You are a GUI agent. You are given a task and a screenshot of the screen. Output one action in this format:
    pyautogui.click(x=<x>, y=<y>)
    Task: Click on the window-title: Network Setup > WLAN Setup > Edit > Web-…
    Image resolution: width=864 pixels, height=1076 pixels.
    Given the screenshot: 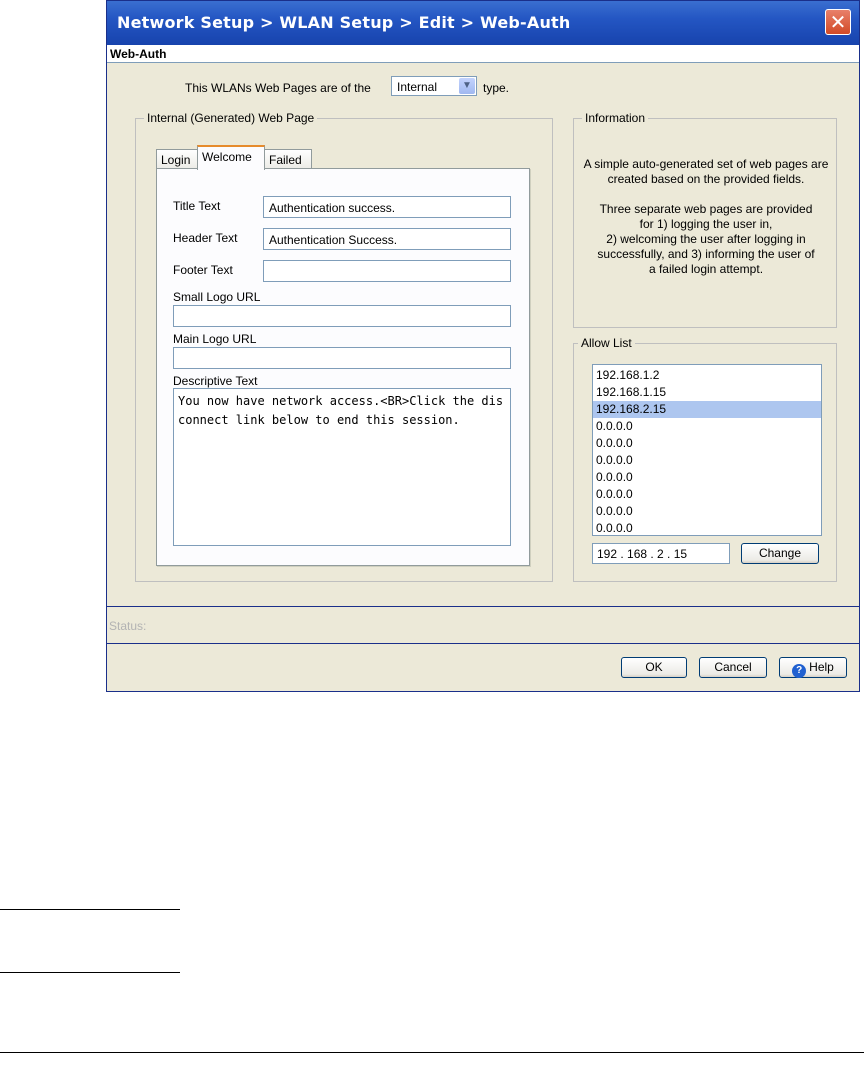 What is the action you would take?
    pyautogui.click(x=344, y=22)
    